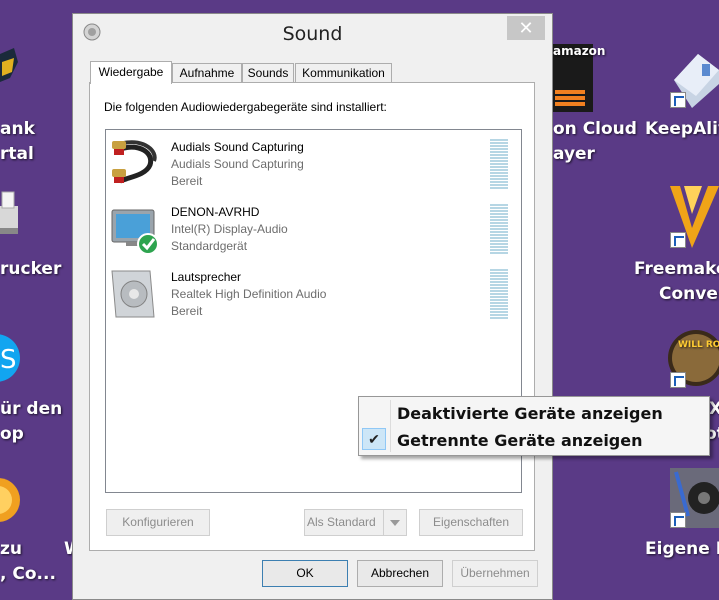 The width and height of the screenshot is (719, 600). I want to click on tab-sounds: Sounds, so click(268, 73).